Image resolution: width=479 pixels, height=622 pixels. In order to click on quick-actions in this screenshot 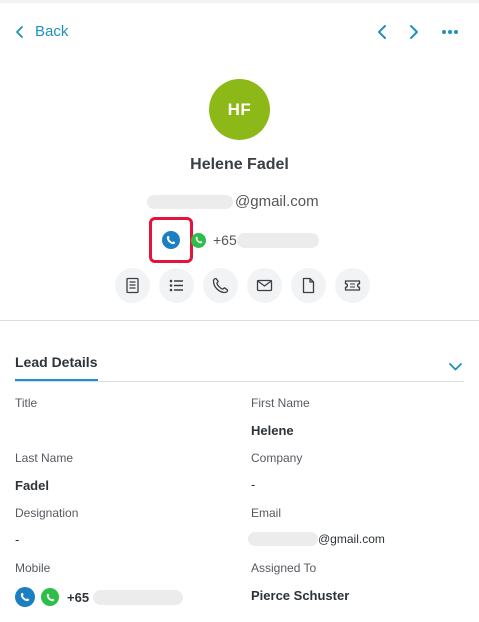, I will do `click(242, 285)`.